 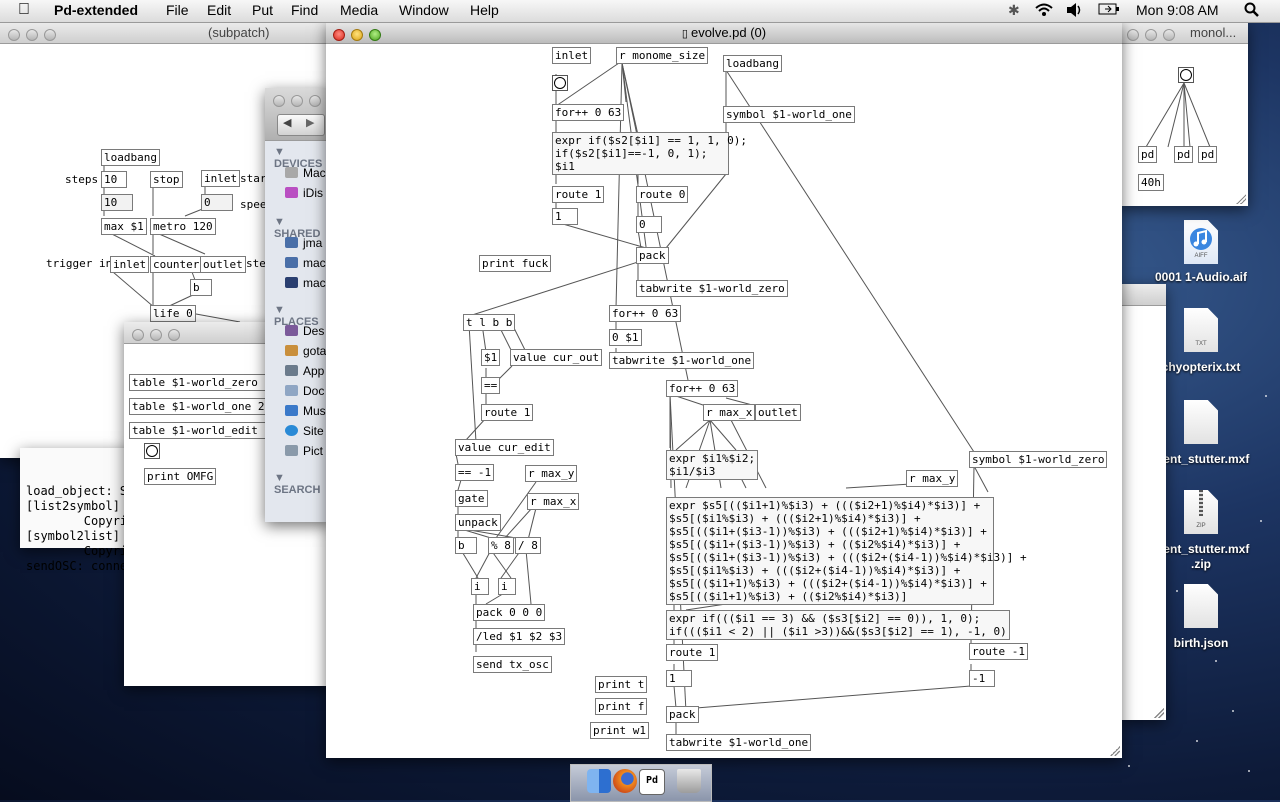 What do you see at coordinates (262, 10) in the screenshot?
I see `menu-put: Put` at bounding box center [262, 10].